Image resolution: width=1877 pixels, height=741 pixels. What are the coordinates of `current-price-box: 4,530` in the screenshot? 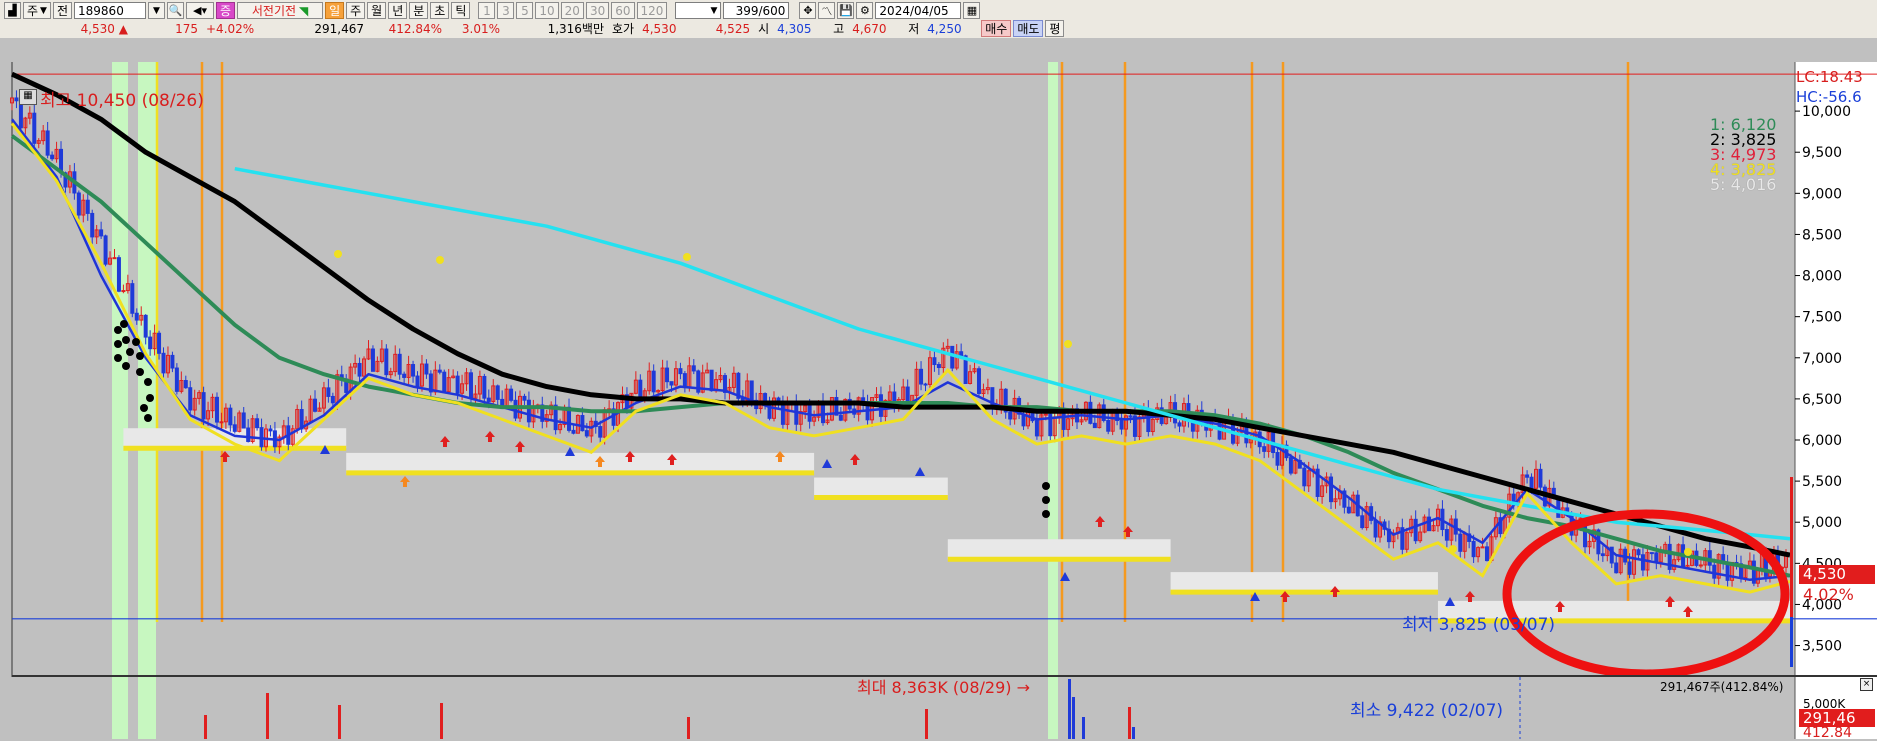 It's located at (1837, 574).